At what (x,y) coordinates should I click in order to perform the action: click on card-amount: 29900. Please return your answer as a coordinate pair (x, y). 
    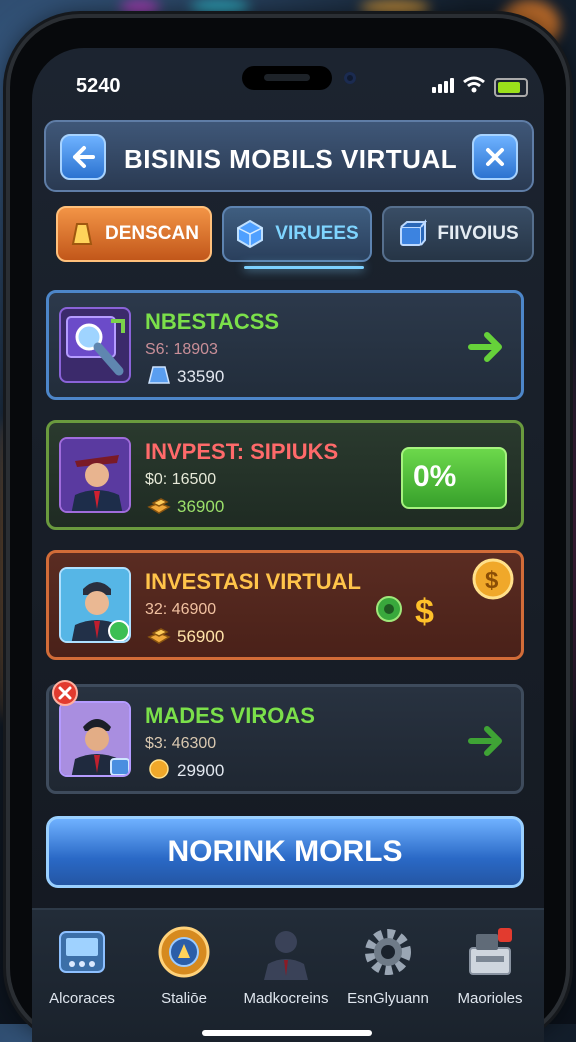
    Looking at the image, I should click on (201, 770).